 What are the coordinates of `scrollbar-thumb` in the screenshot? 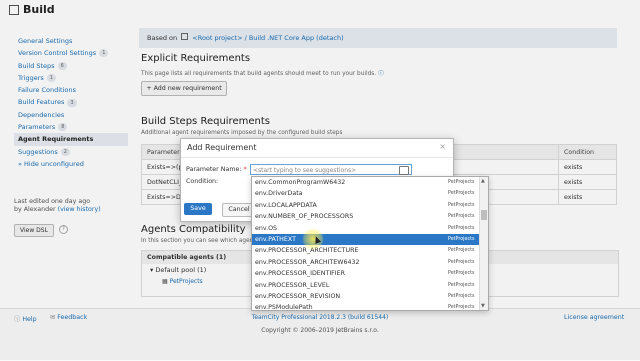 It's located at (484, 215).